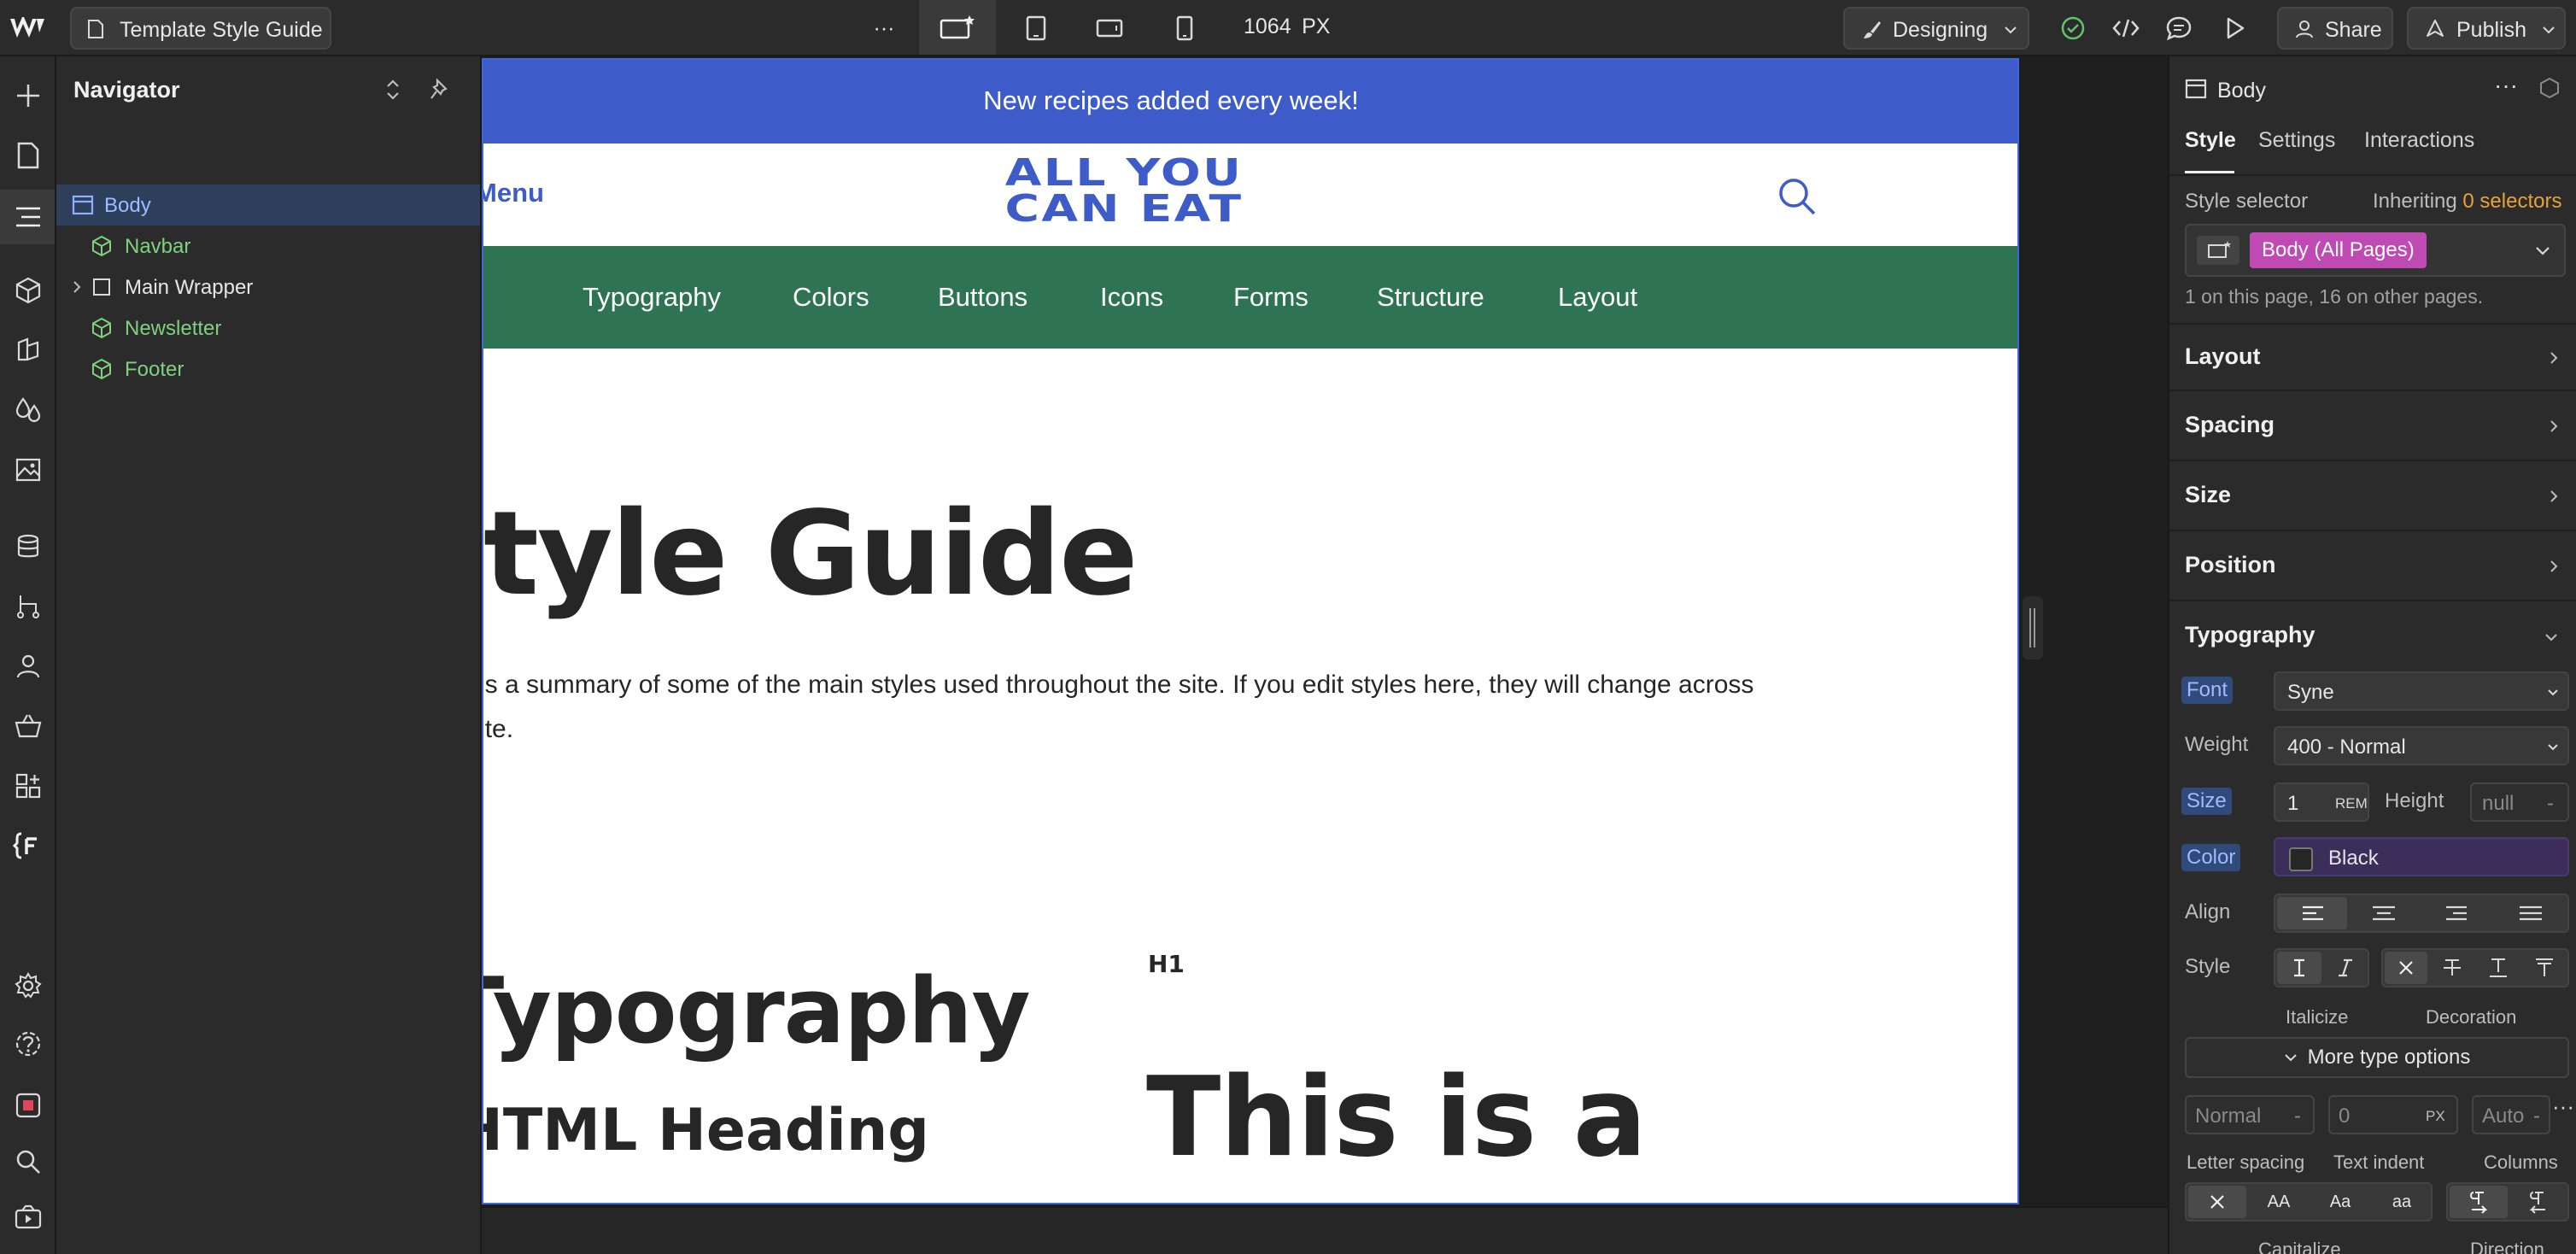 The image size is (2576, 1254). I want to click on overline-button, so click(2544, 968).